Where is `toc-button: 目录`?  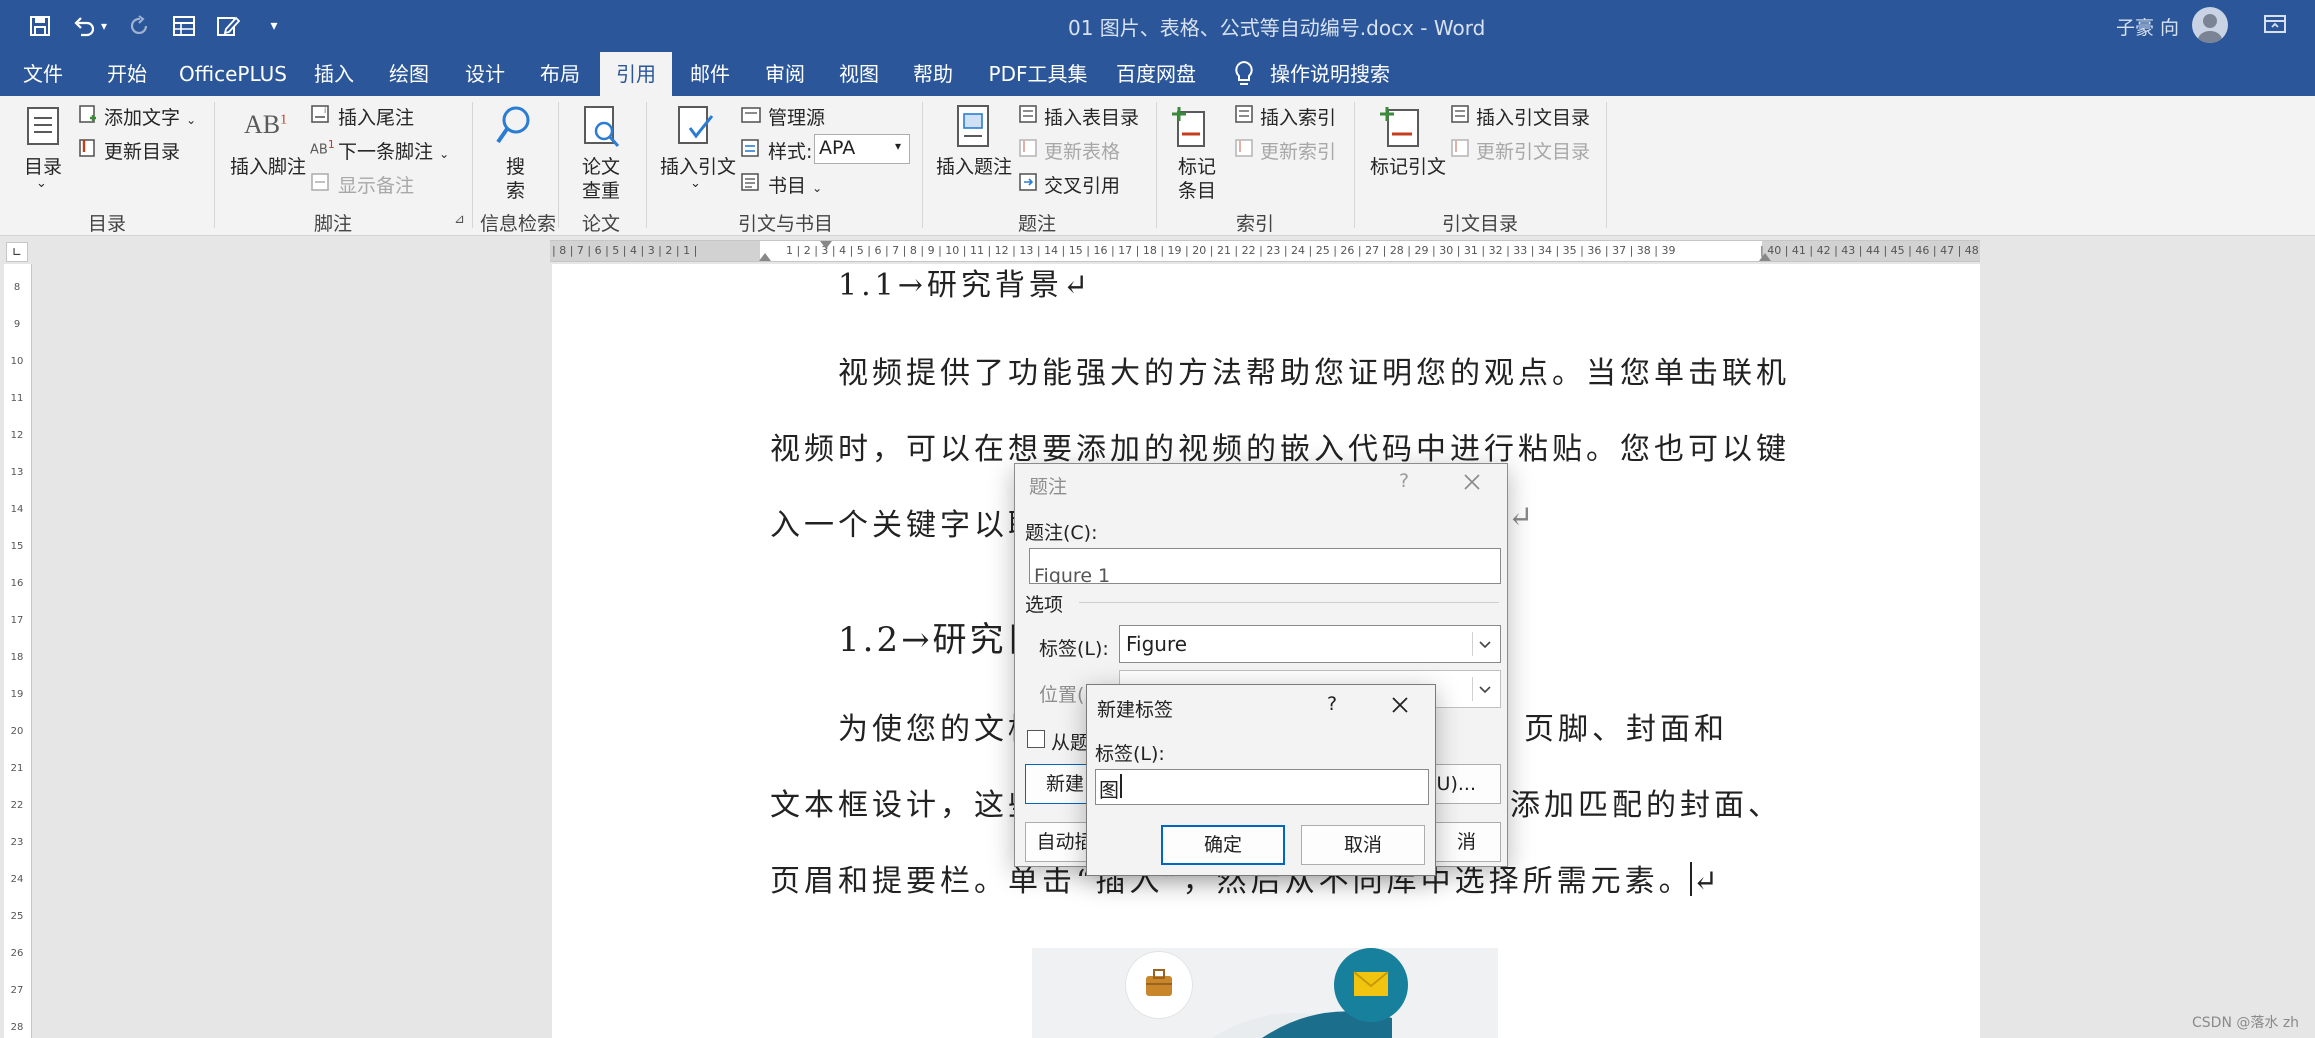 toc-button: 目录 is located at coordinates (43, 165).